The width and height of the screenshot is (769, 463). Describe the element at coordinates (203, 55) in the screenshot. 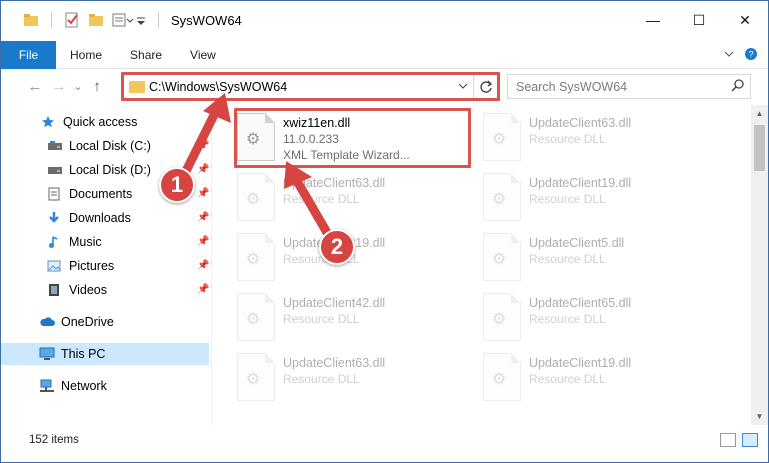

I see `tab-view: View` at that location.